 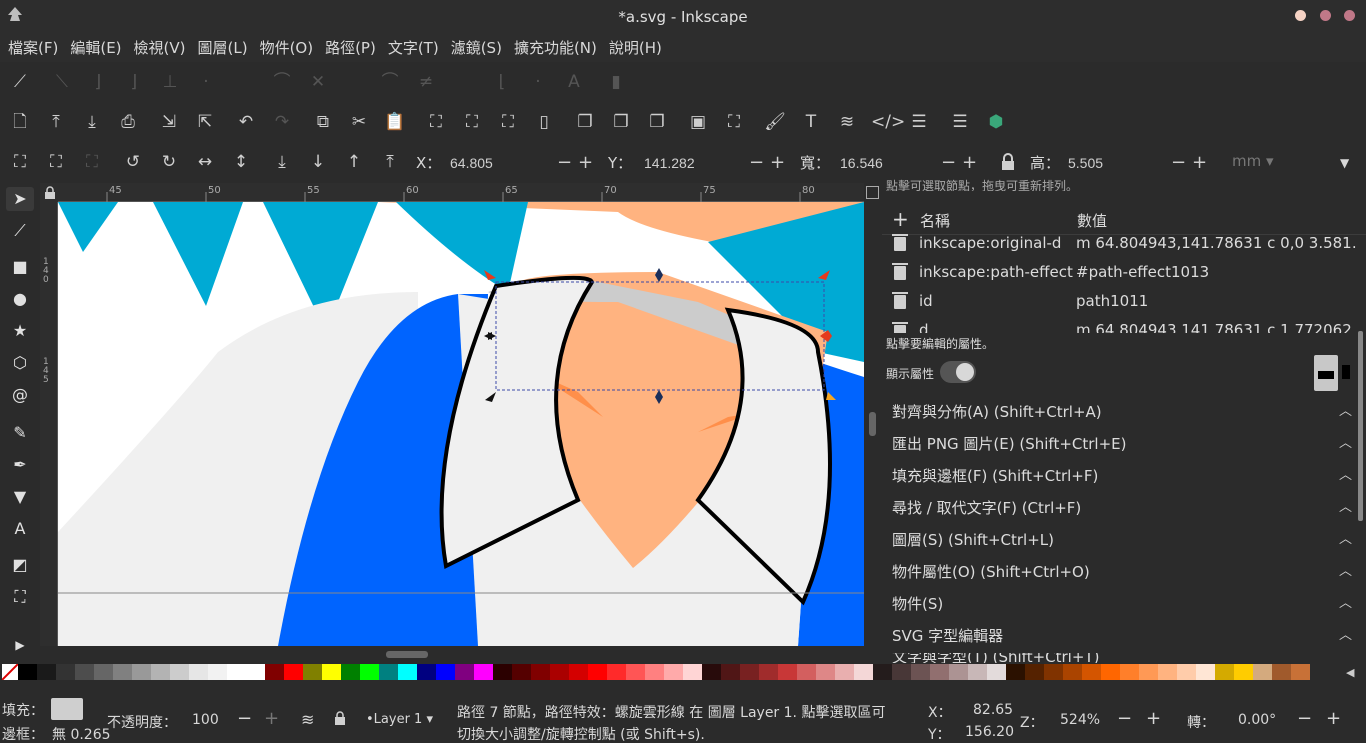 What do you see at coordinates (246, 122) in the screenshot?
I see `undo-icon: ↶` at bounding box center [246, 122].